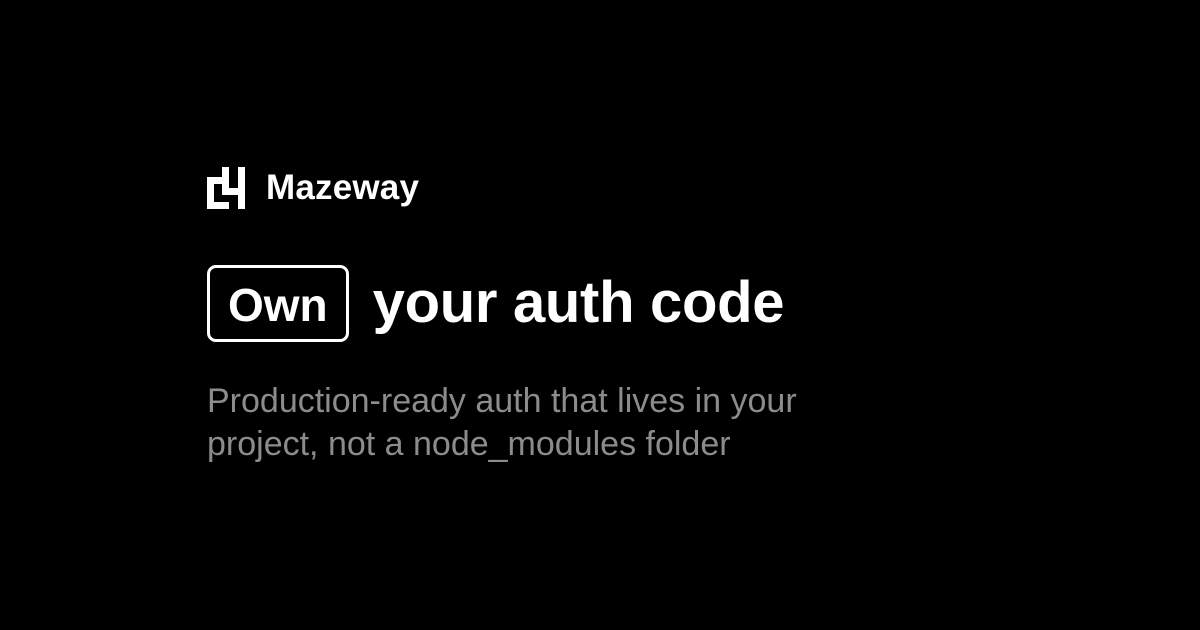 The image size is (1200, 630). I want to click on headline-text: your auth code, so click(578, 302).